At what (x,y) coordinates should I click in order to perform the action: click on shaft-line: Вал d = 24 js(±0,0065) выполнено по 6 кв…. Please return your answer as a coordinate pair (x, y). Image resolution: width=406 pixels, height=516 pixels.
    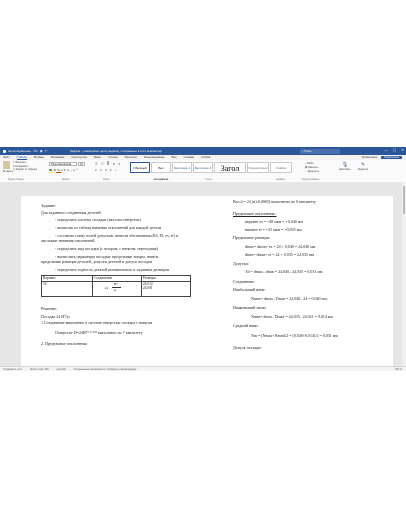
    Looking at the image, I should click on (275, 201).